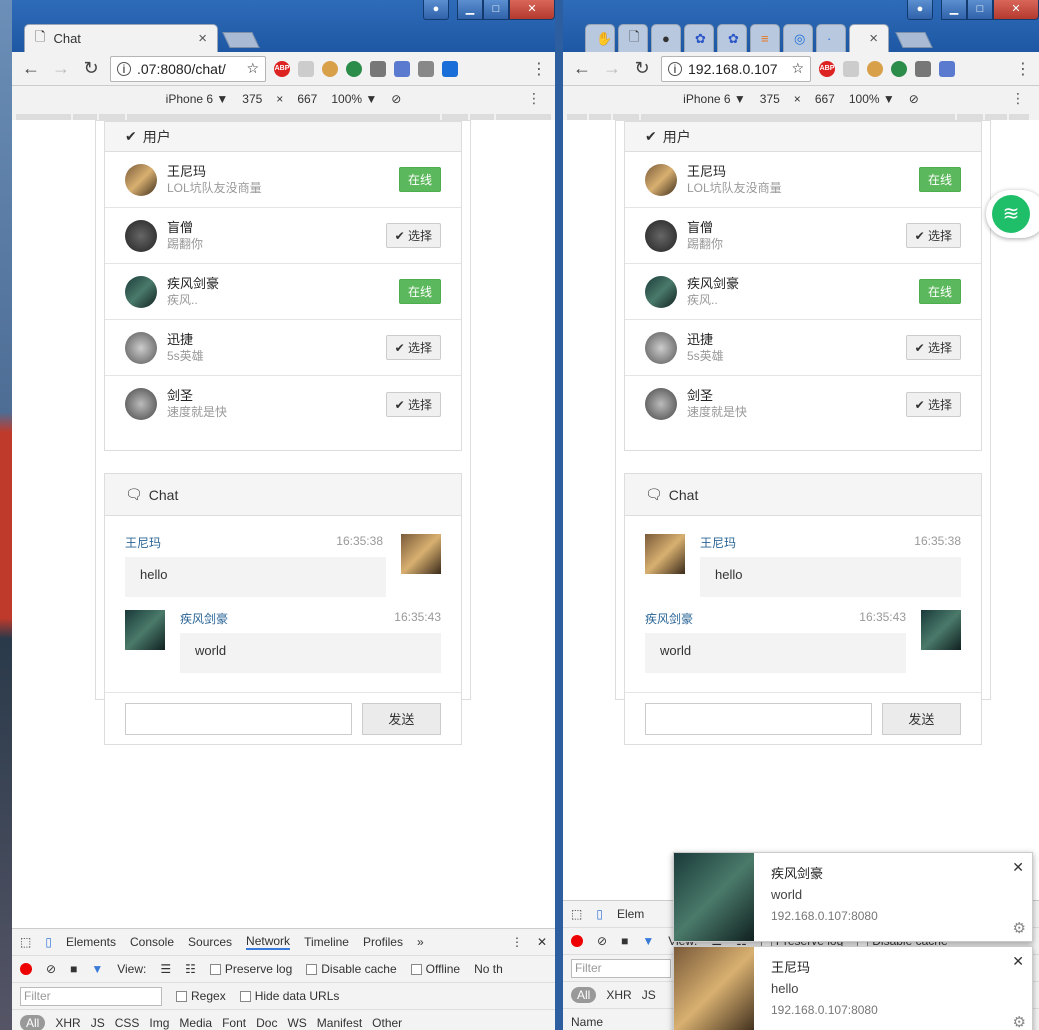  What do you see at coordinates (532, 10) in the screenshot?
I see `close-button: ✕` at bounding box center [532, 10].